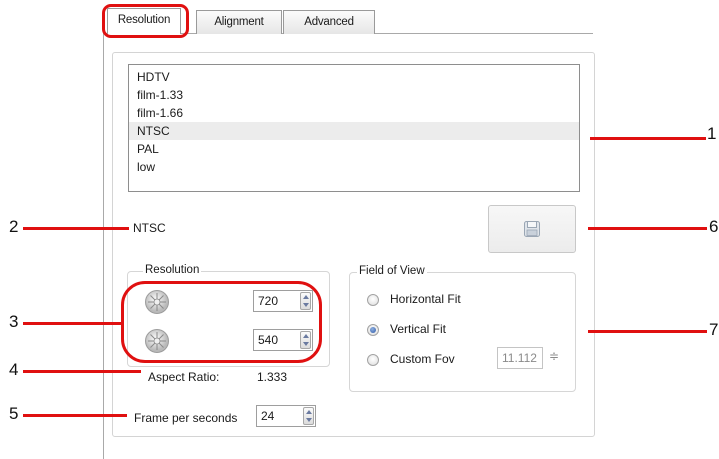 The image size is (719, 459). Describe the element at coordinates (308, 416) in the screenshot. I see `fps-spin-arrows` at that location.